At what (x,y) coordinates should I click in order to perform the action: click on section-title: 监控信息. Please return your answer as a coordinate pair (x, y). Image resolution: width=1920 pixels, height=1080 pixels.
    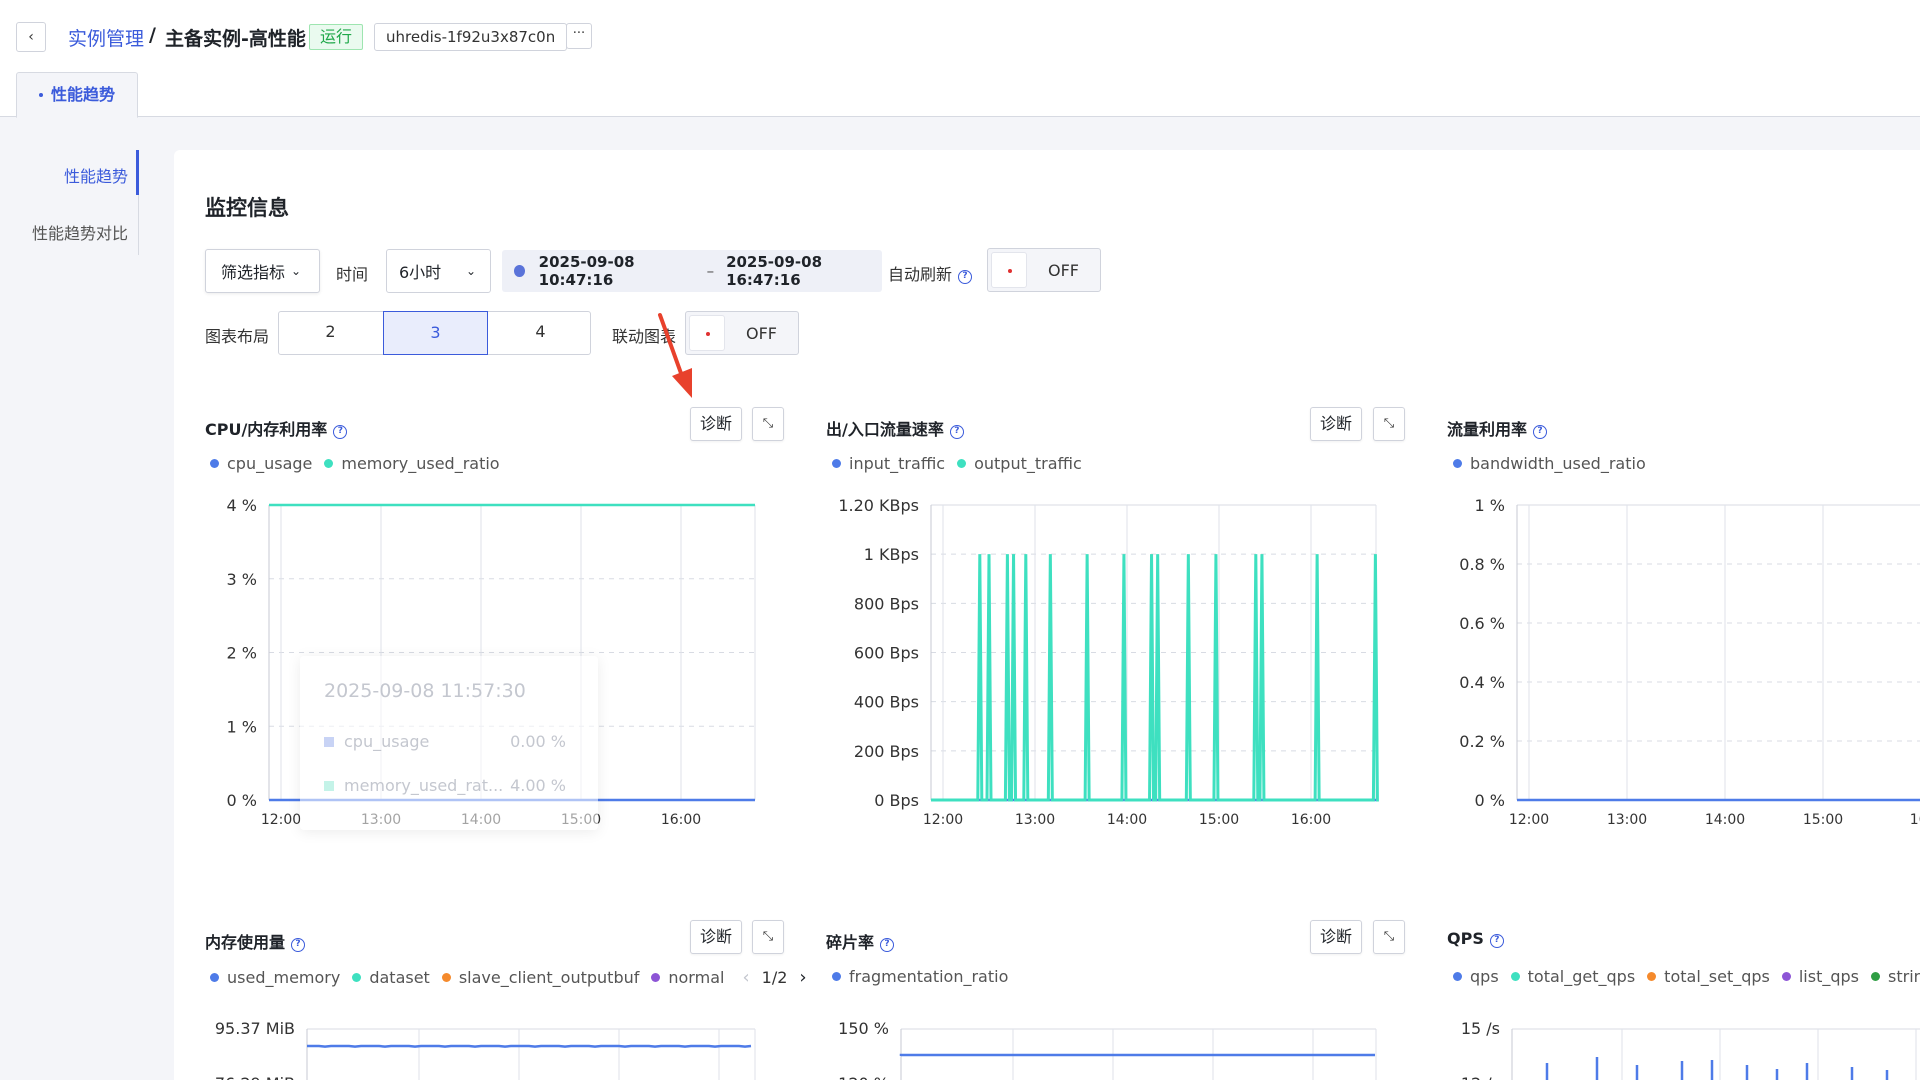
    Looking at the image, I should click on (247, 208).